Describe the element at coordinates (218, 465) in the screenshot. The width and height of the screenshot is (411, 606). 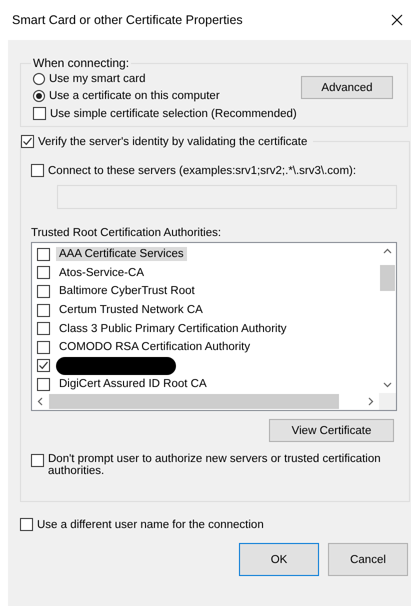
I see `checkbox-label: Don't prompt user to authorize new servers or trusted certification authorities.` at that location.